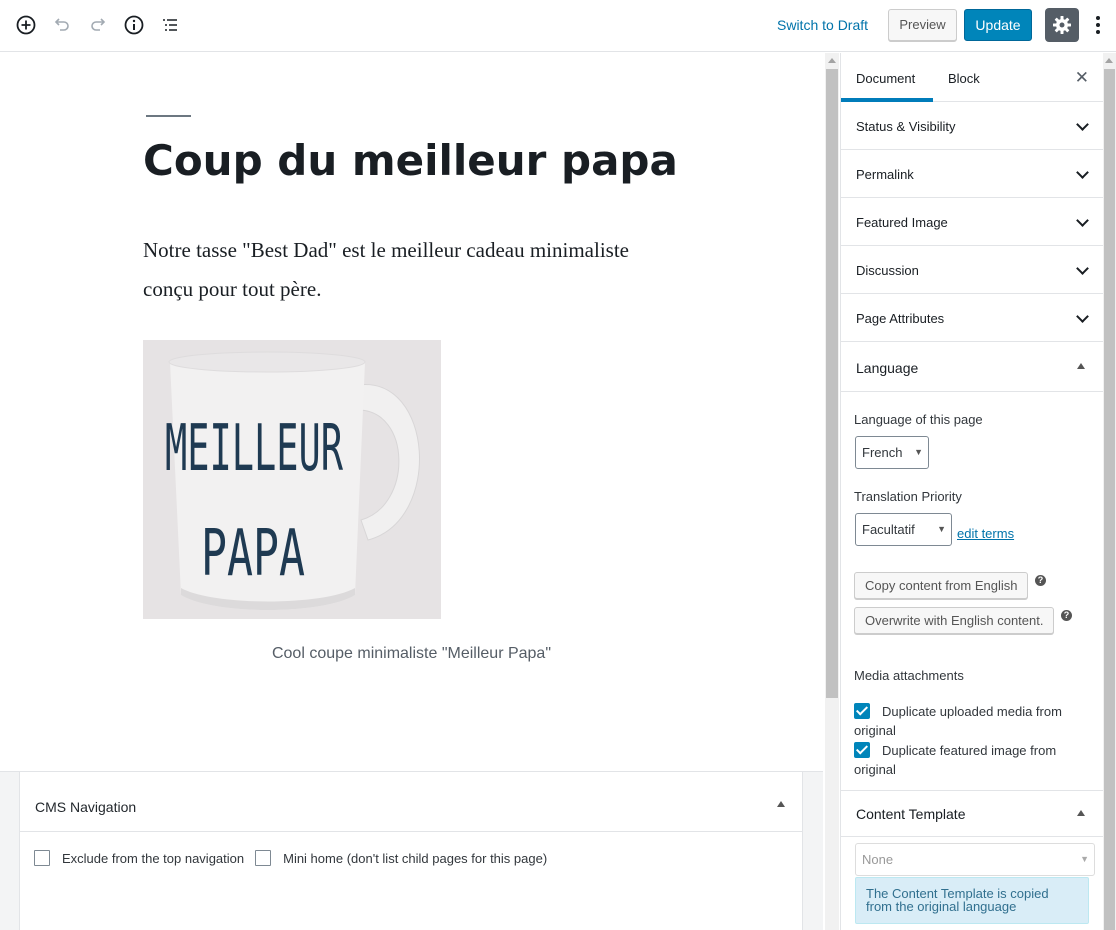  Describe the element at coordinates (1082, 78) in the screenshot. I see `close-icon: ✕` at that location.